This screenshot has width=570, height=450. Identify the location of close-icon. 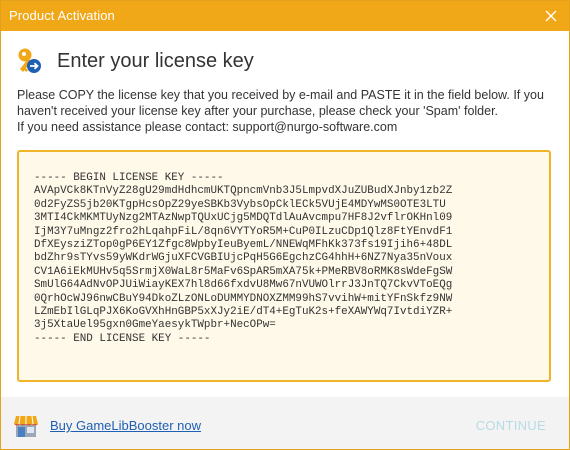
(551, 16).